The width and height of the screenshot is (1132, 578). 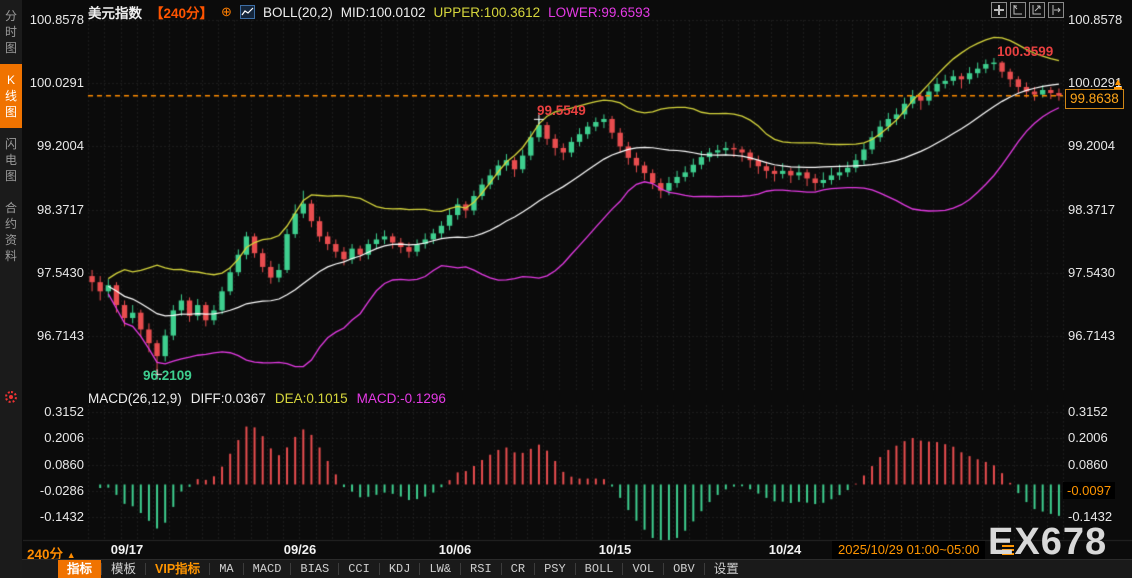 What do you see at coordinates (1091, 272) in the screenshot?
I see `price-axis-label-right: 97.5430` at bounding box center [1091, 272].